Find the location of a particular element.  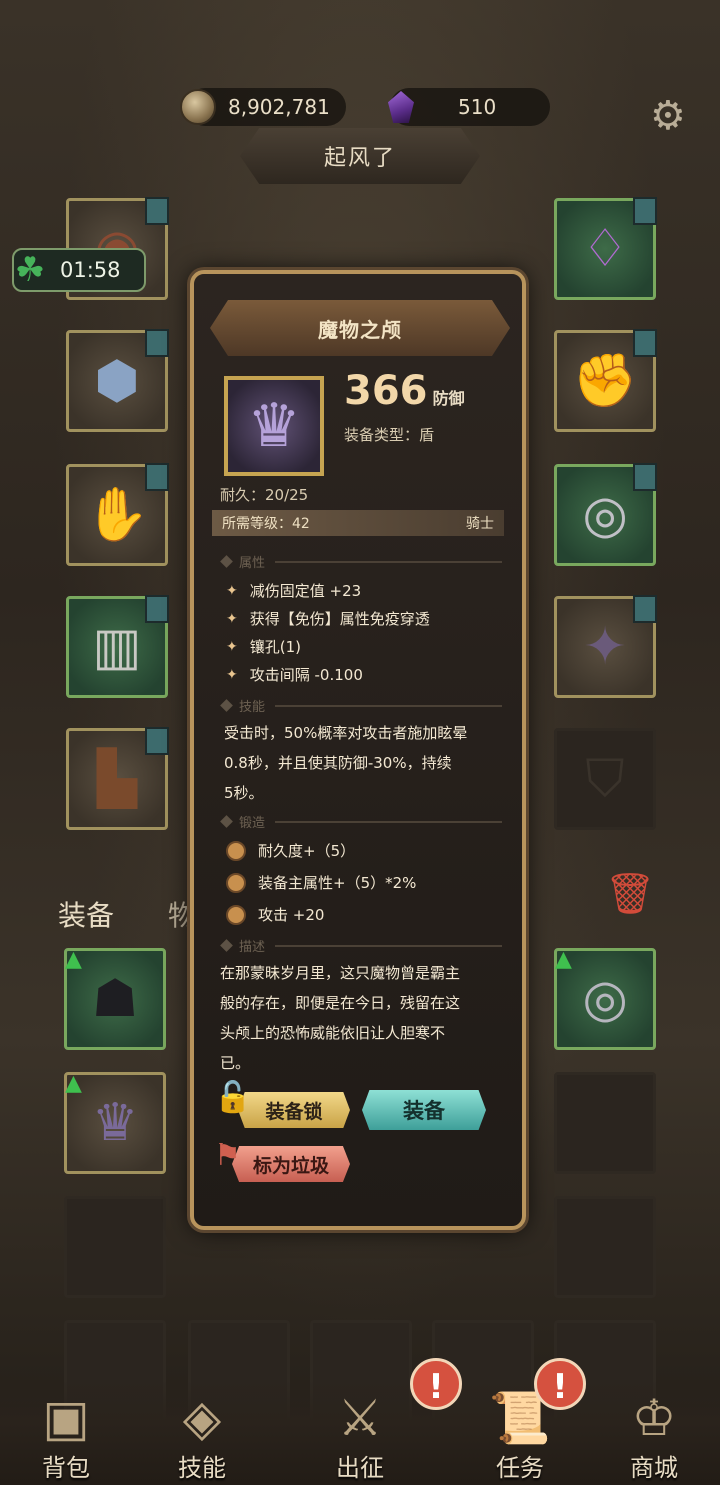

tab-equipment: 装备 is located at coordinates (86, 914).